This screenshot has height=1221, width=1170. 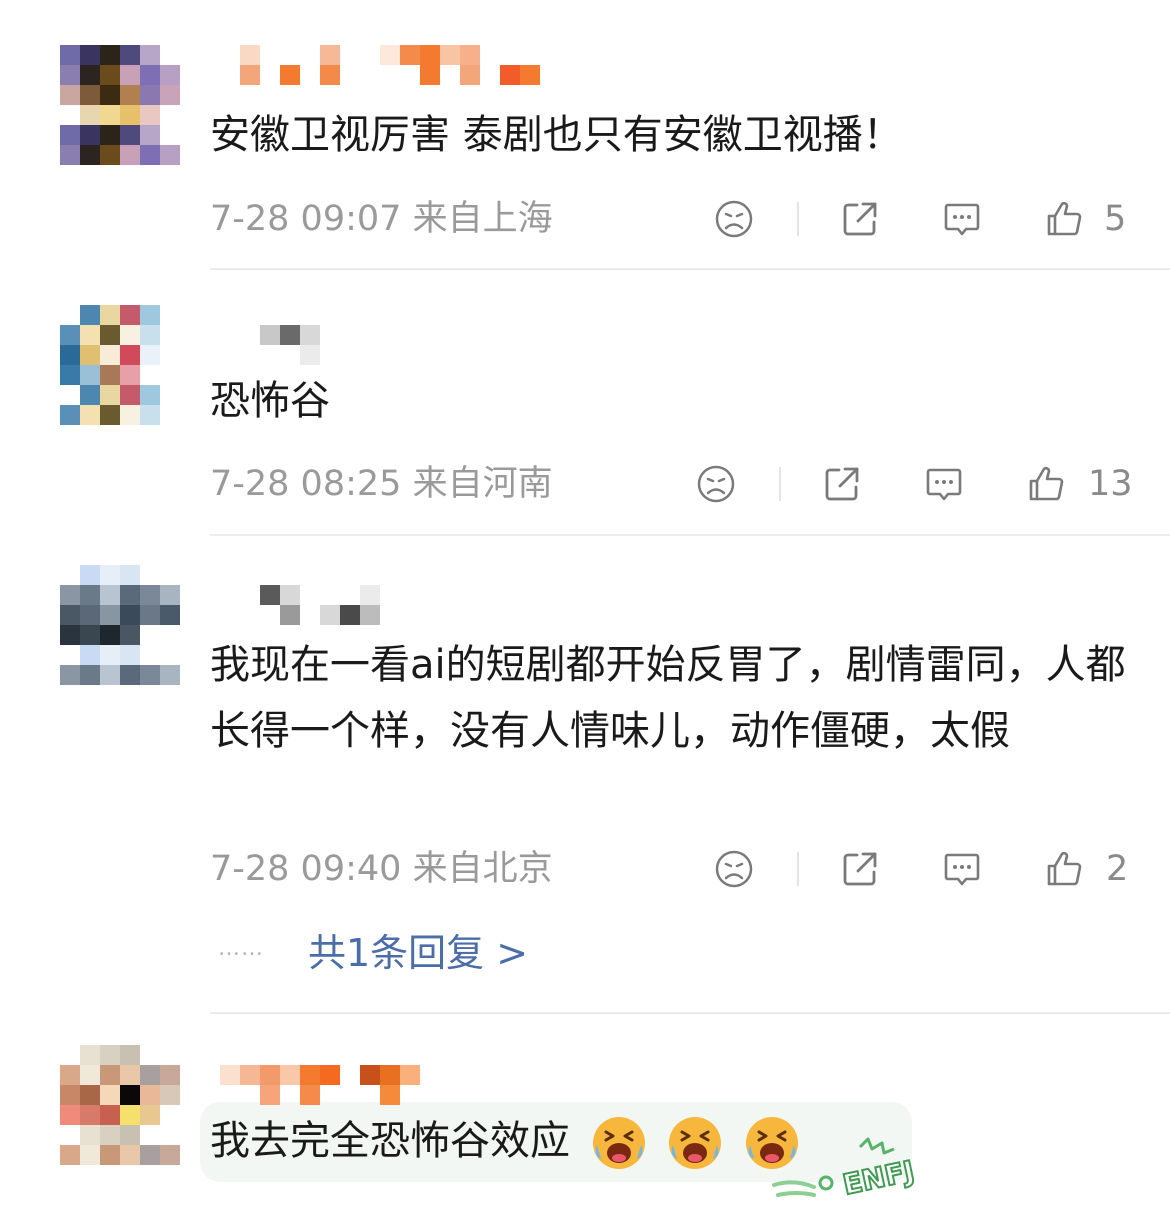 I want to click on comment-actions: 5, so click(x=935, y=219).